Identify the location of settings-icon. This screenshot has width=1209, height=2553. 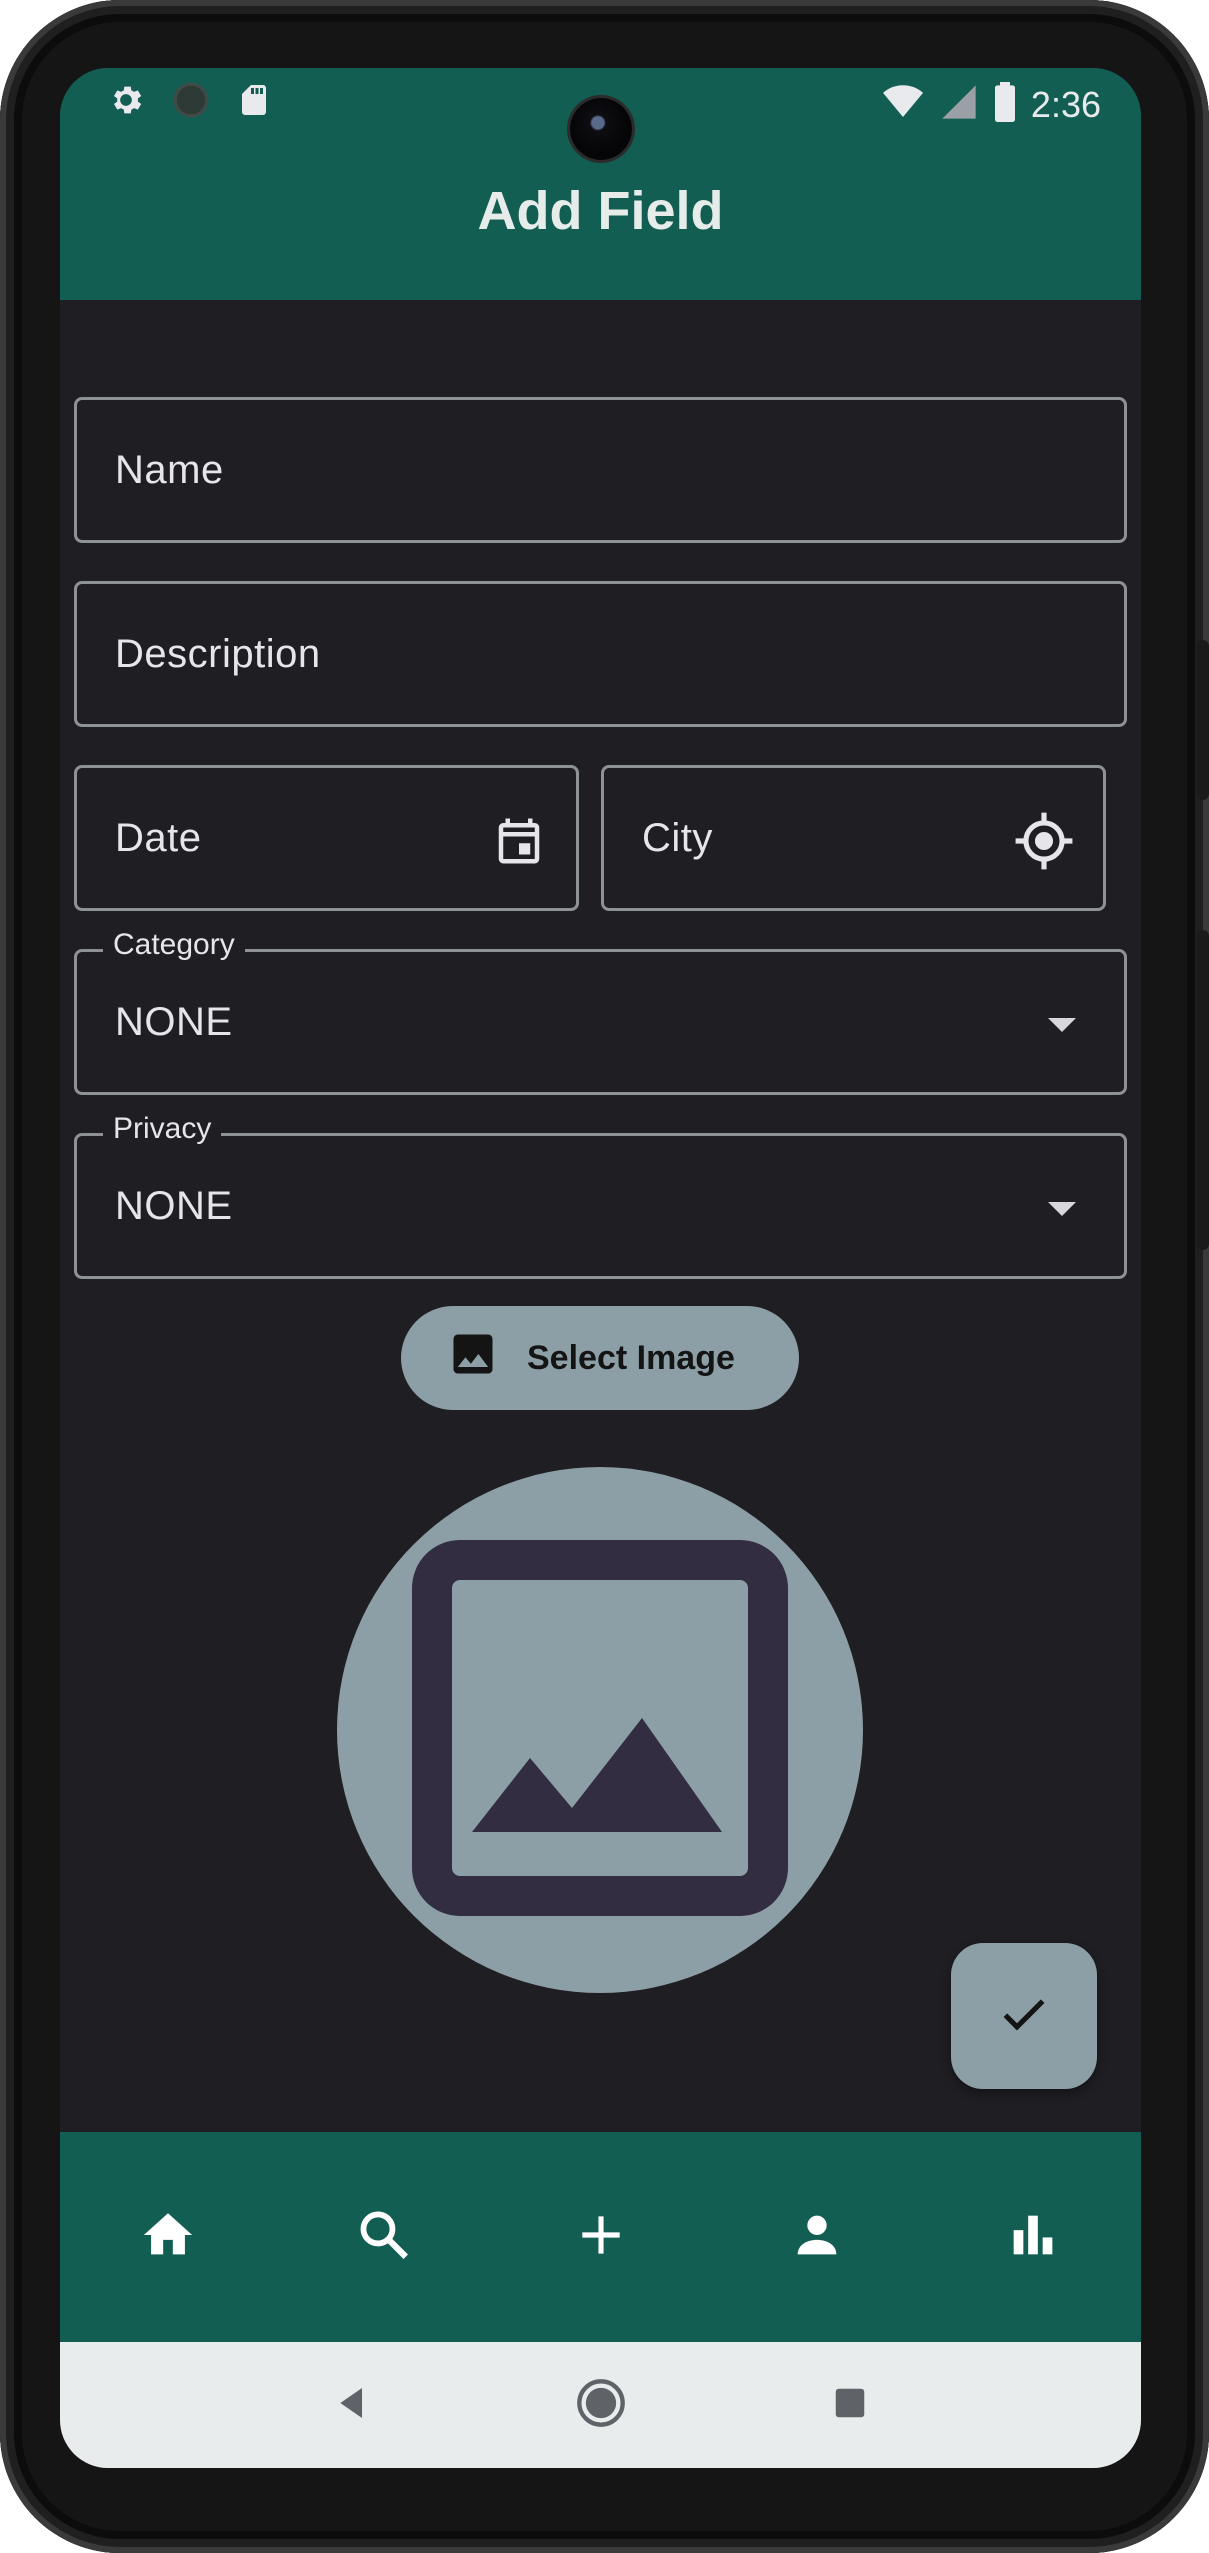
(126, 102).